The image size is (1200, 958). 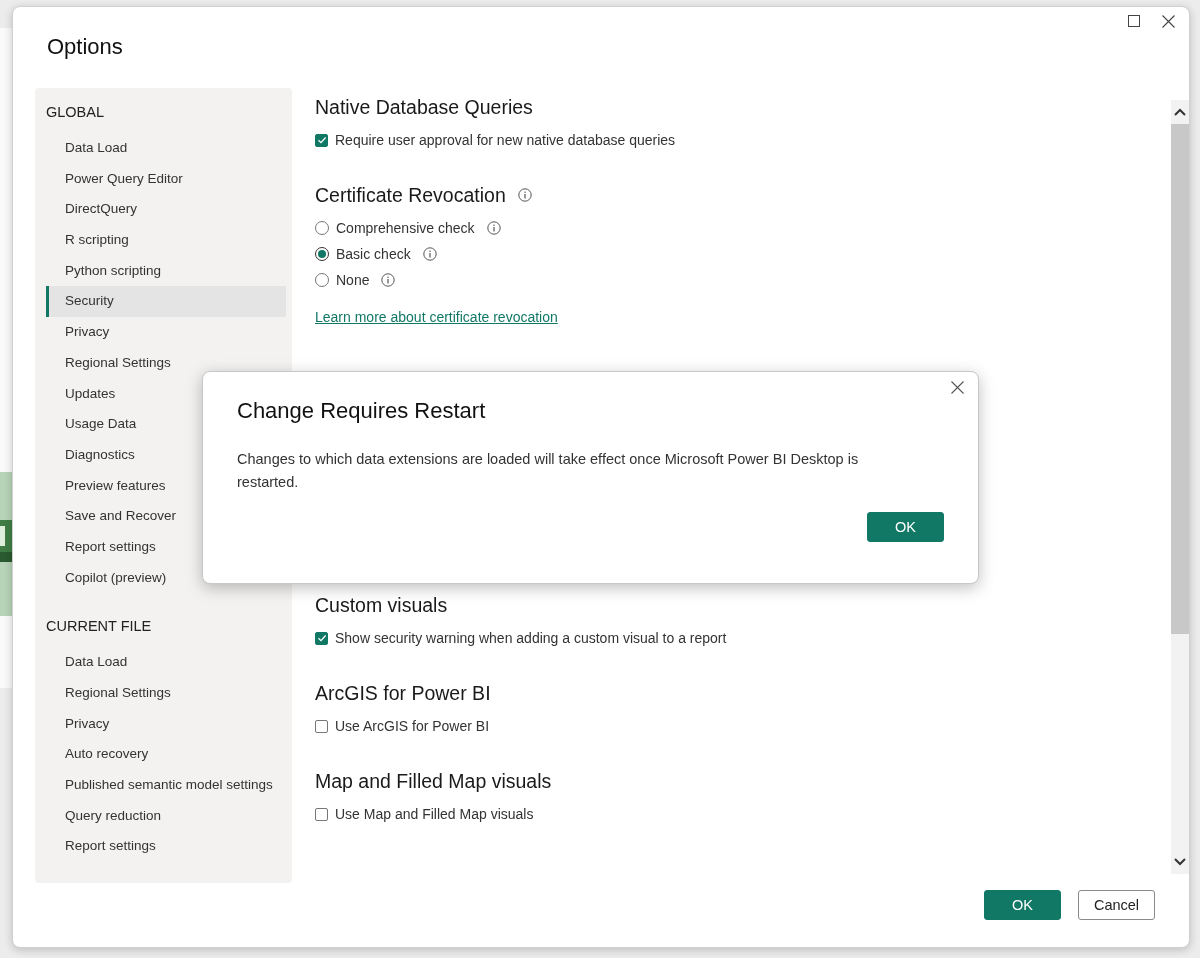 I want to click on scrollbar, so click(x=1180, y=487).